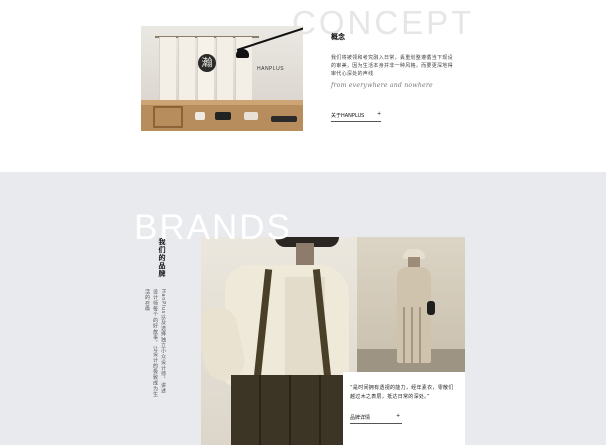  I want to click on about-hanplus-link: 关于HANPLUS +, so click(356, 116).